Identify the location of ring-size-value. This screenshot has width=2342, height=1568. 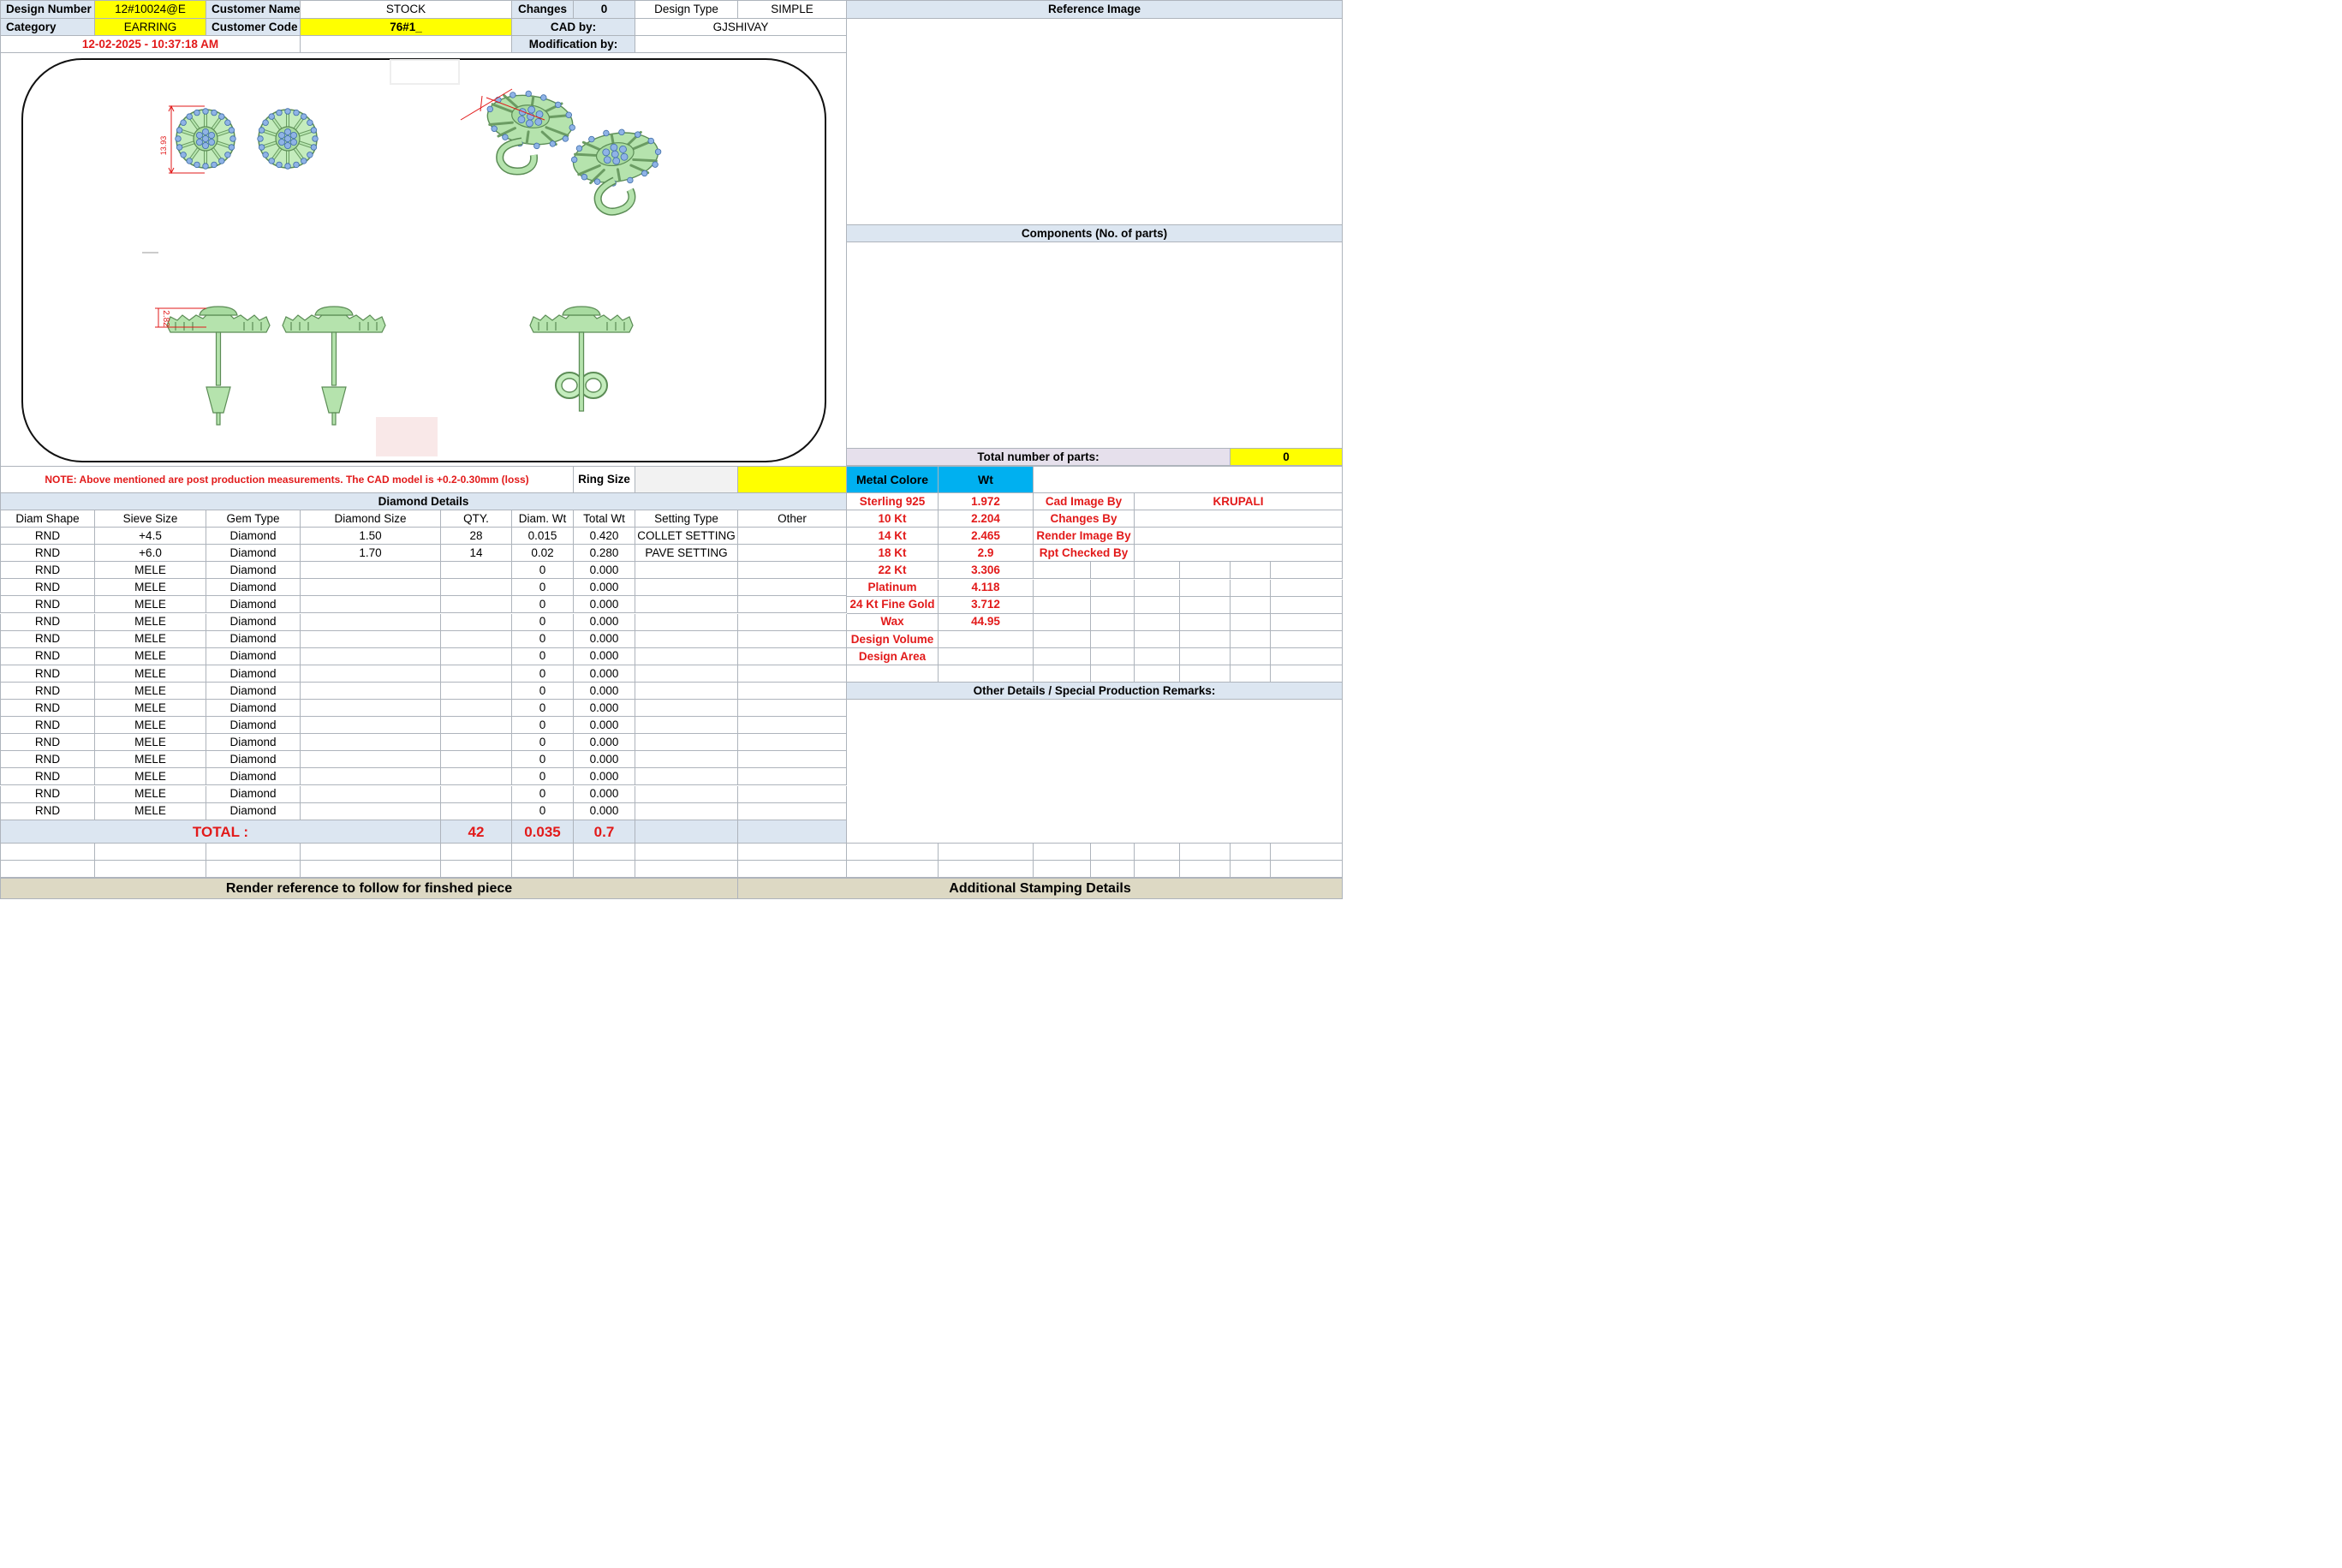
(686, 480).